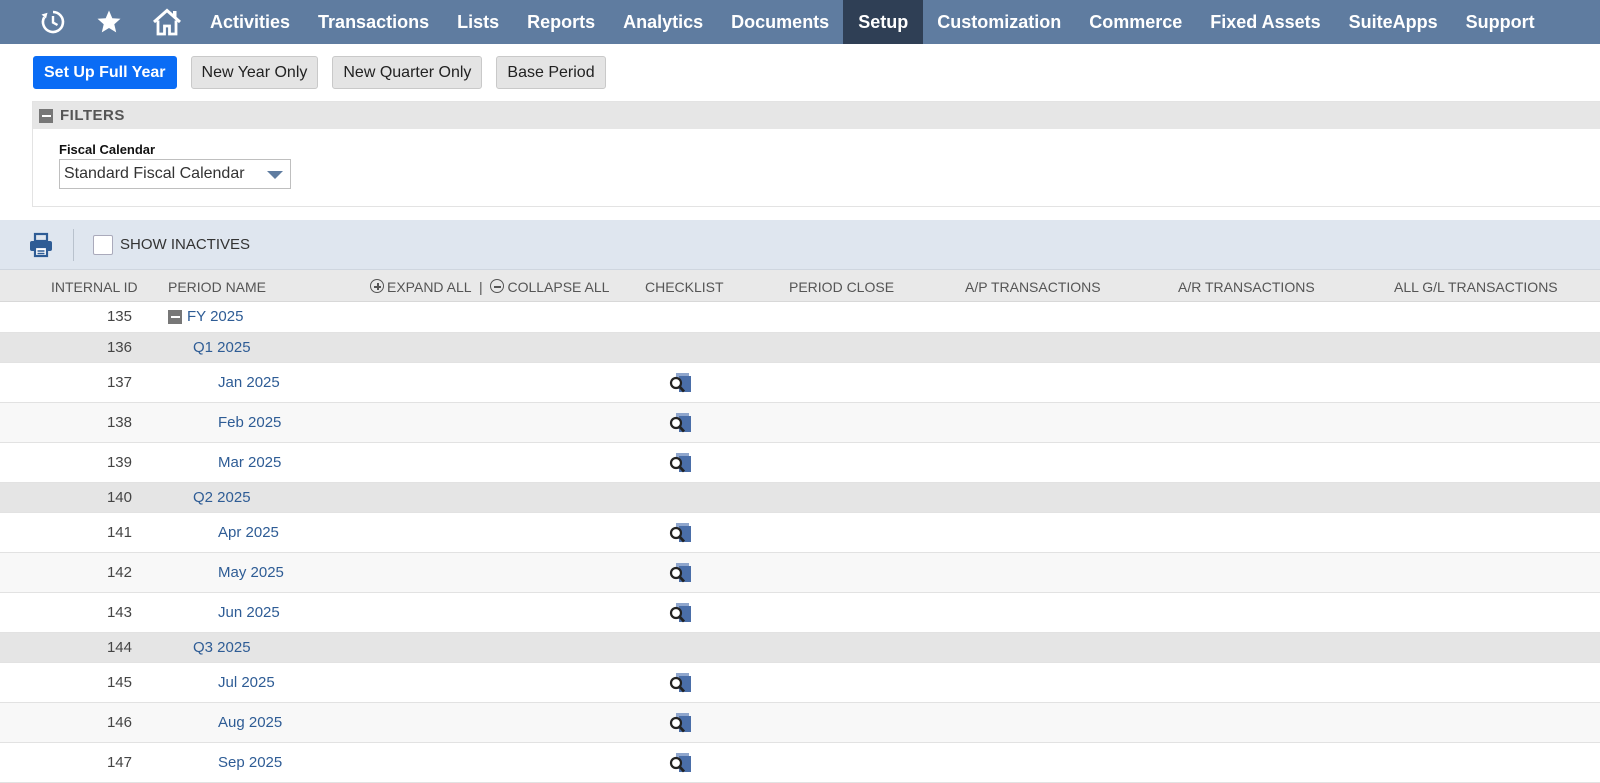 Image resolution: width=1600 pixels, height=783 pixels. I want to click on period-name-link: Aug 2025, so click(250, 722).